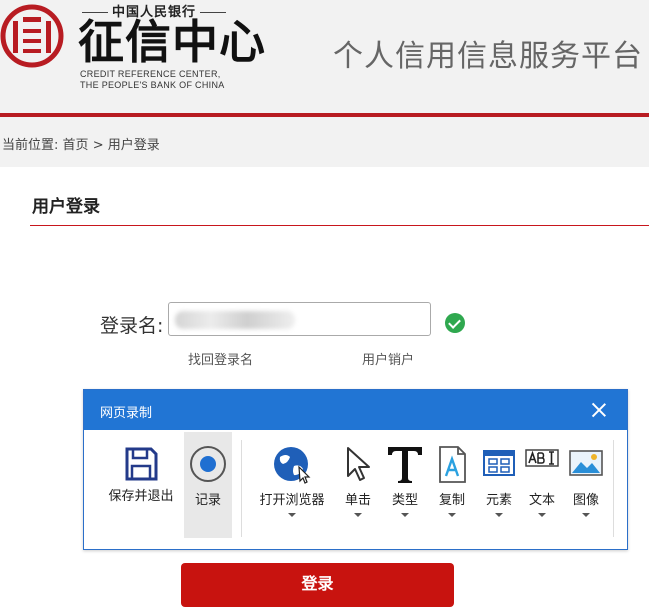  What do you see at coordinates (32, 36) in the screenshot?
I see `credit-center-seal-icon` at bounding box center [32, 36].